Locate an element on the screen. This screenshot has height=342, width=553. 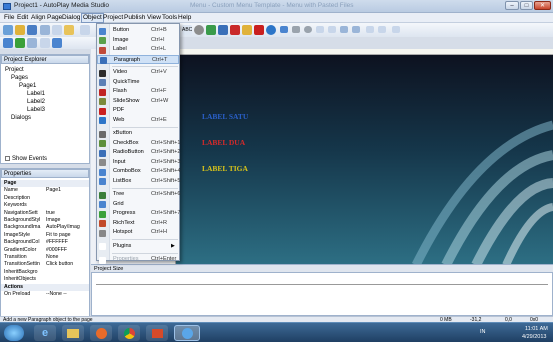
show-events-checkbox: Show Events is located at coordinates (26, 159).